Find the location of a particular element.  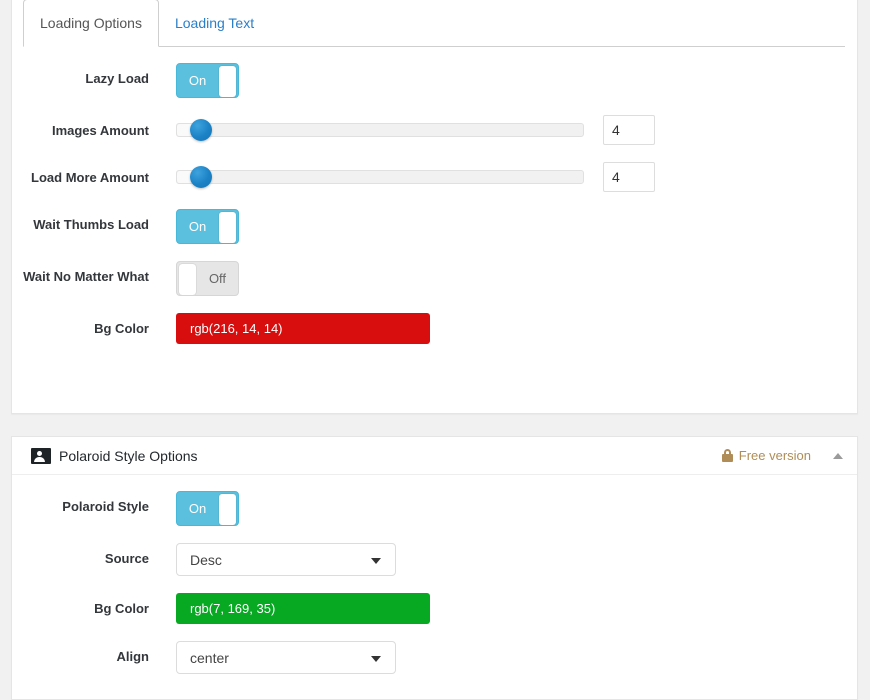

lock-icon is located at coordinates (727, 455).